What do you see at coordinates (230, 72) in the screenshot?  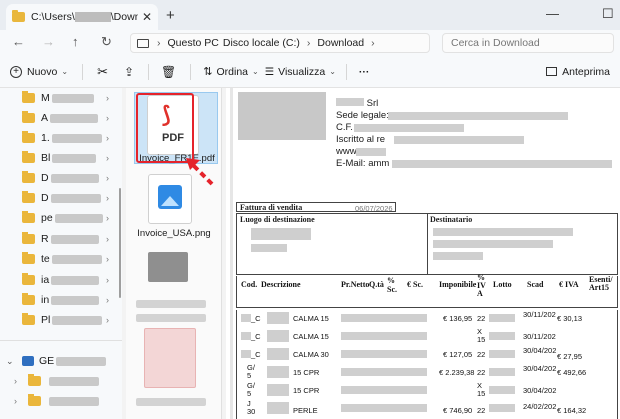 I see `sort-button: ⇅ Ordina ⌄` at bounding box center [230, 72].